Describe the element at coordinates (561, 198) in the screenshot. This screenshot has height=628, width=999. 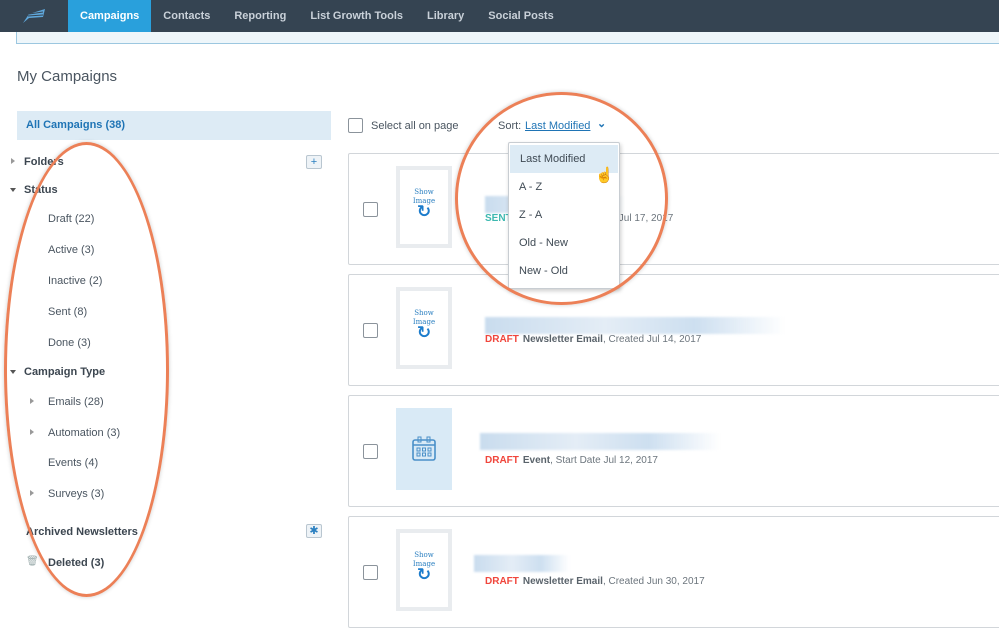
I see `highlight-circle-sort` at that location.